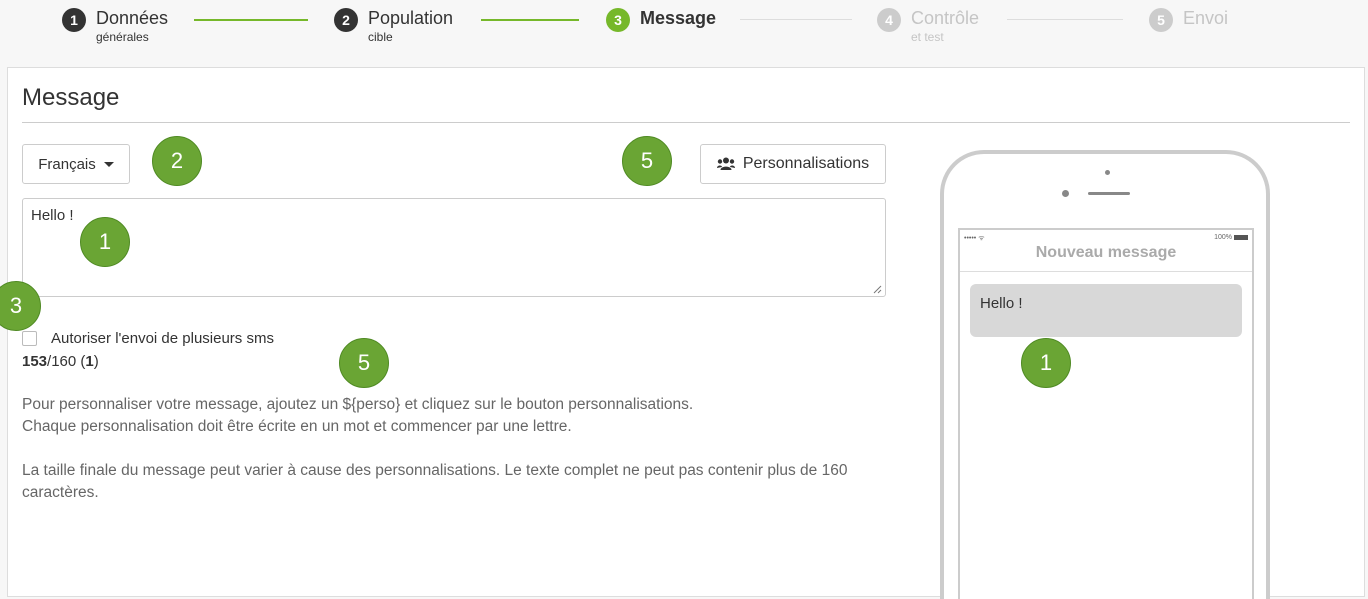 This screenshot has width=1368, height=599. Describe the element at coordinates (454, 247) in the screenshot. I see `message-textarea` at that location.